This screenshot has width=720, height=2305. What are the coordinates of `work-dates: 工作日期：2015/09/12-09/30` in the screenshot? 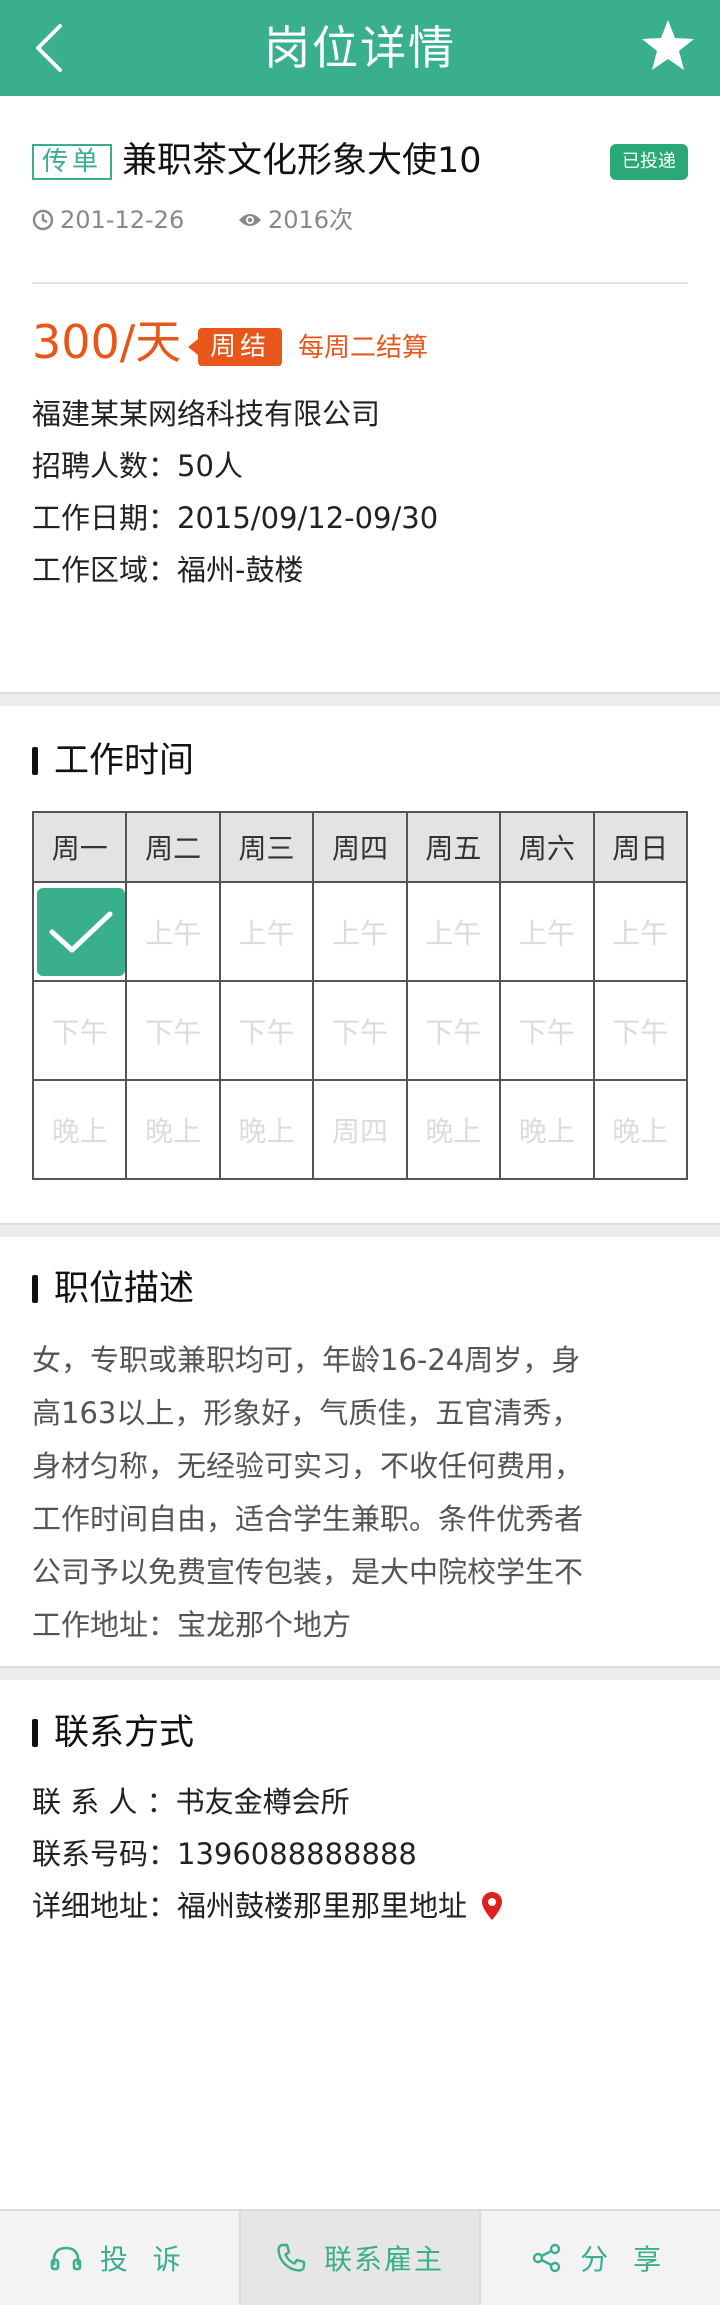 It's located at (235, 518).